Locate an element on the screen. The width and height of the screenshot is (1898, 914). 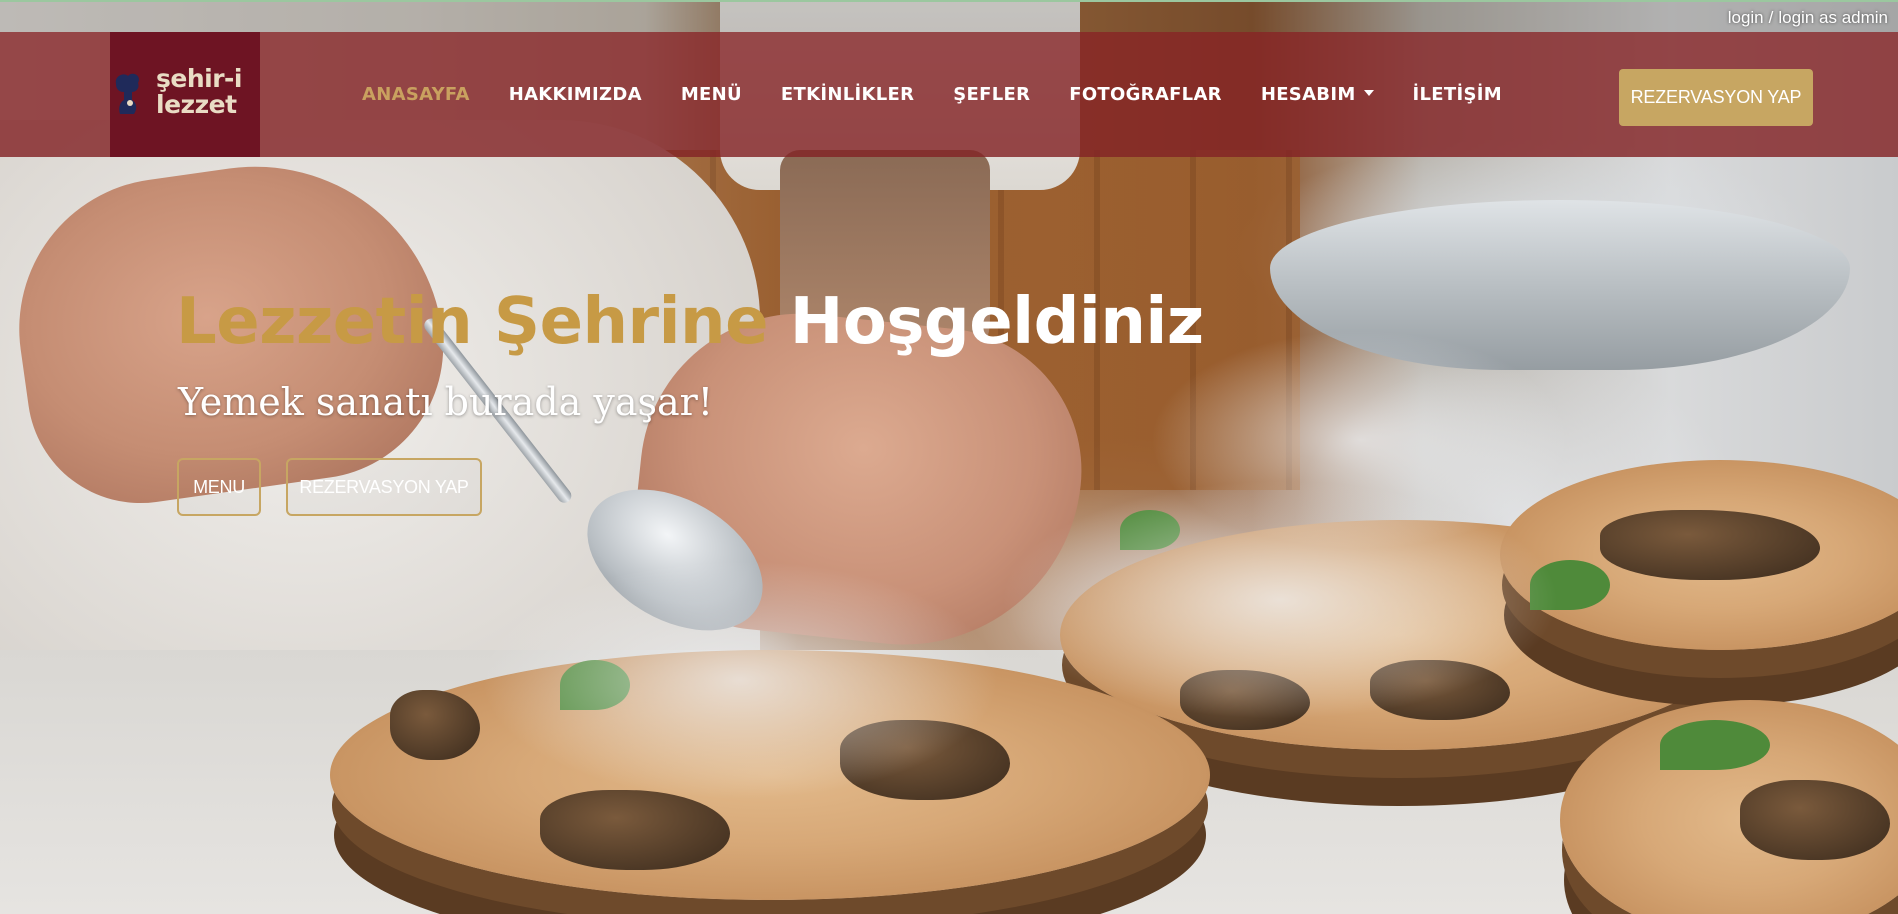
microgreens is located at coordinates (1715, 745).